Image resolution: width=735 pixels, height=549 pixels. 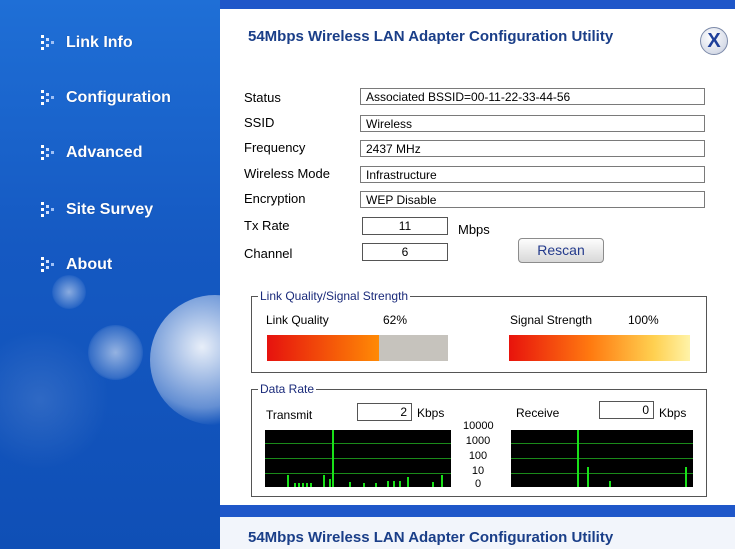 What do you see at coordinates (275, 198) in the screenshot?
I see `encryption-label: Encryption` at bounding box center [275, 198].